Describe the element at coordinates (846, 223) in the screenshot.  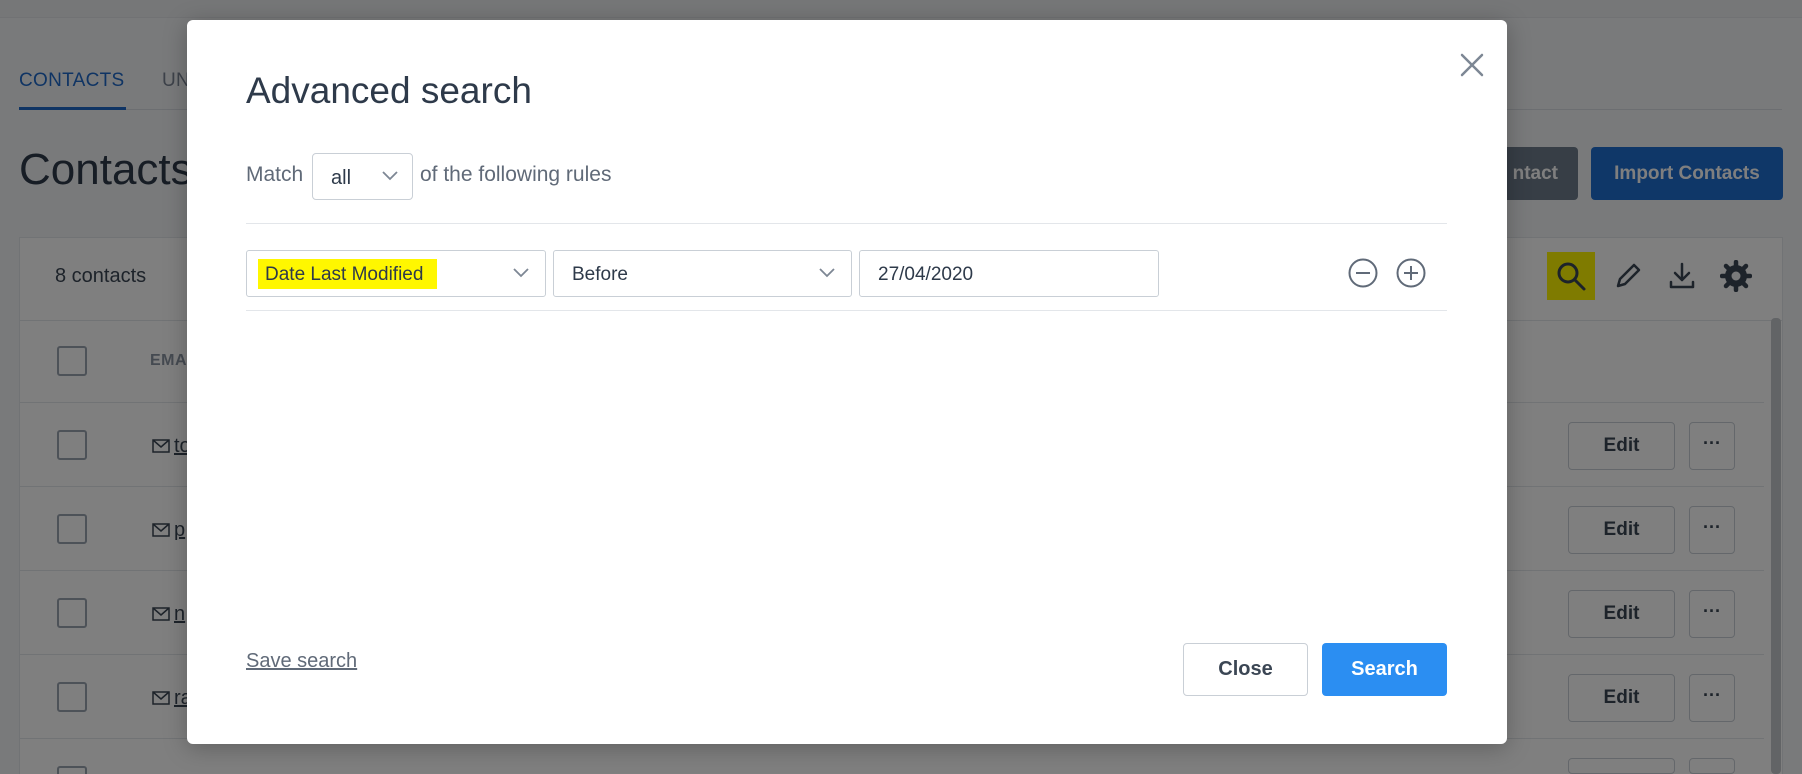
I see `rules-top-divider` at that location.